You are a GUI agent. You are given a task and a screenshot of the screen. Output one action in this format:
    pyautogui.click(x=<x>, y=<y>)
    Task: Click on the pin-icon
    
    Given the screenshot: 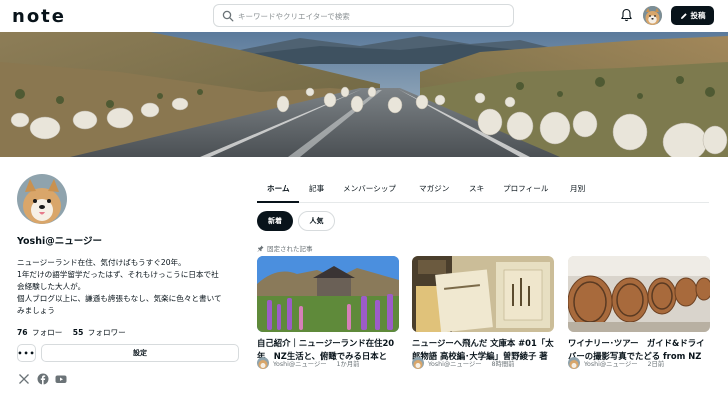 What is the action you would take?
    pyautogui.click(x=260, y=248)
    